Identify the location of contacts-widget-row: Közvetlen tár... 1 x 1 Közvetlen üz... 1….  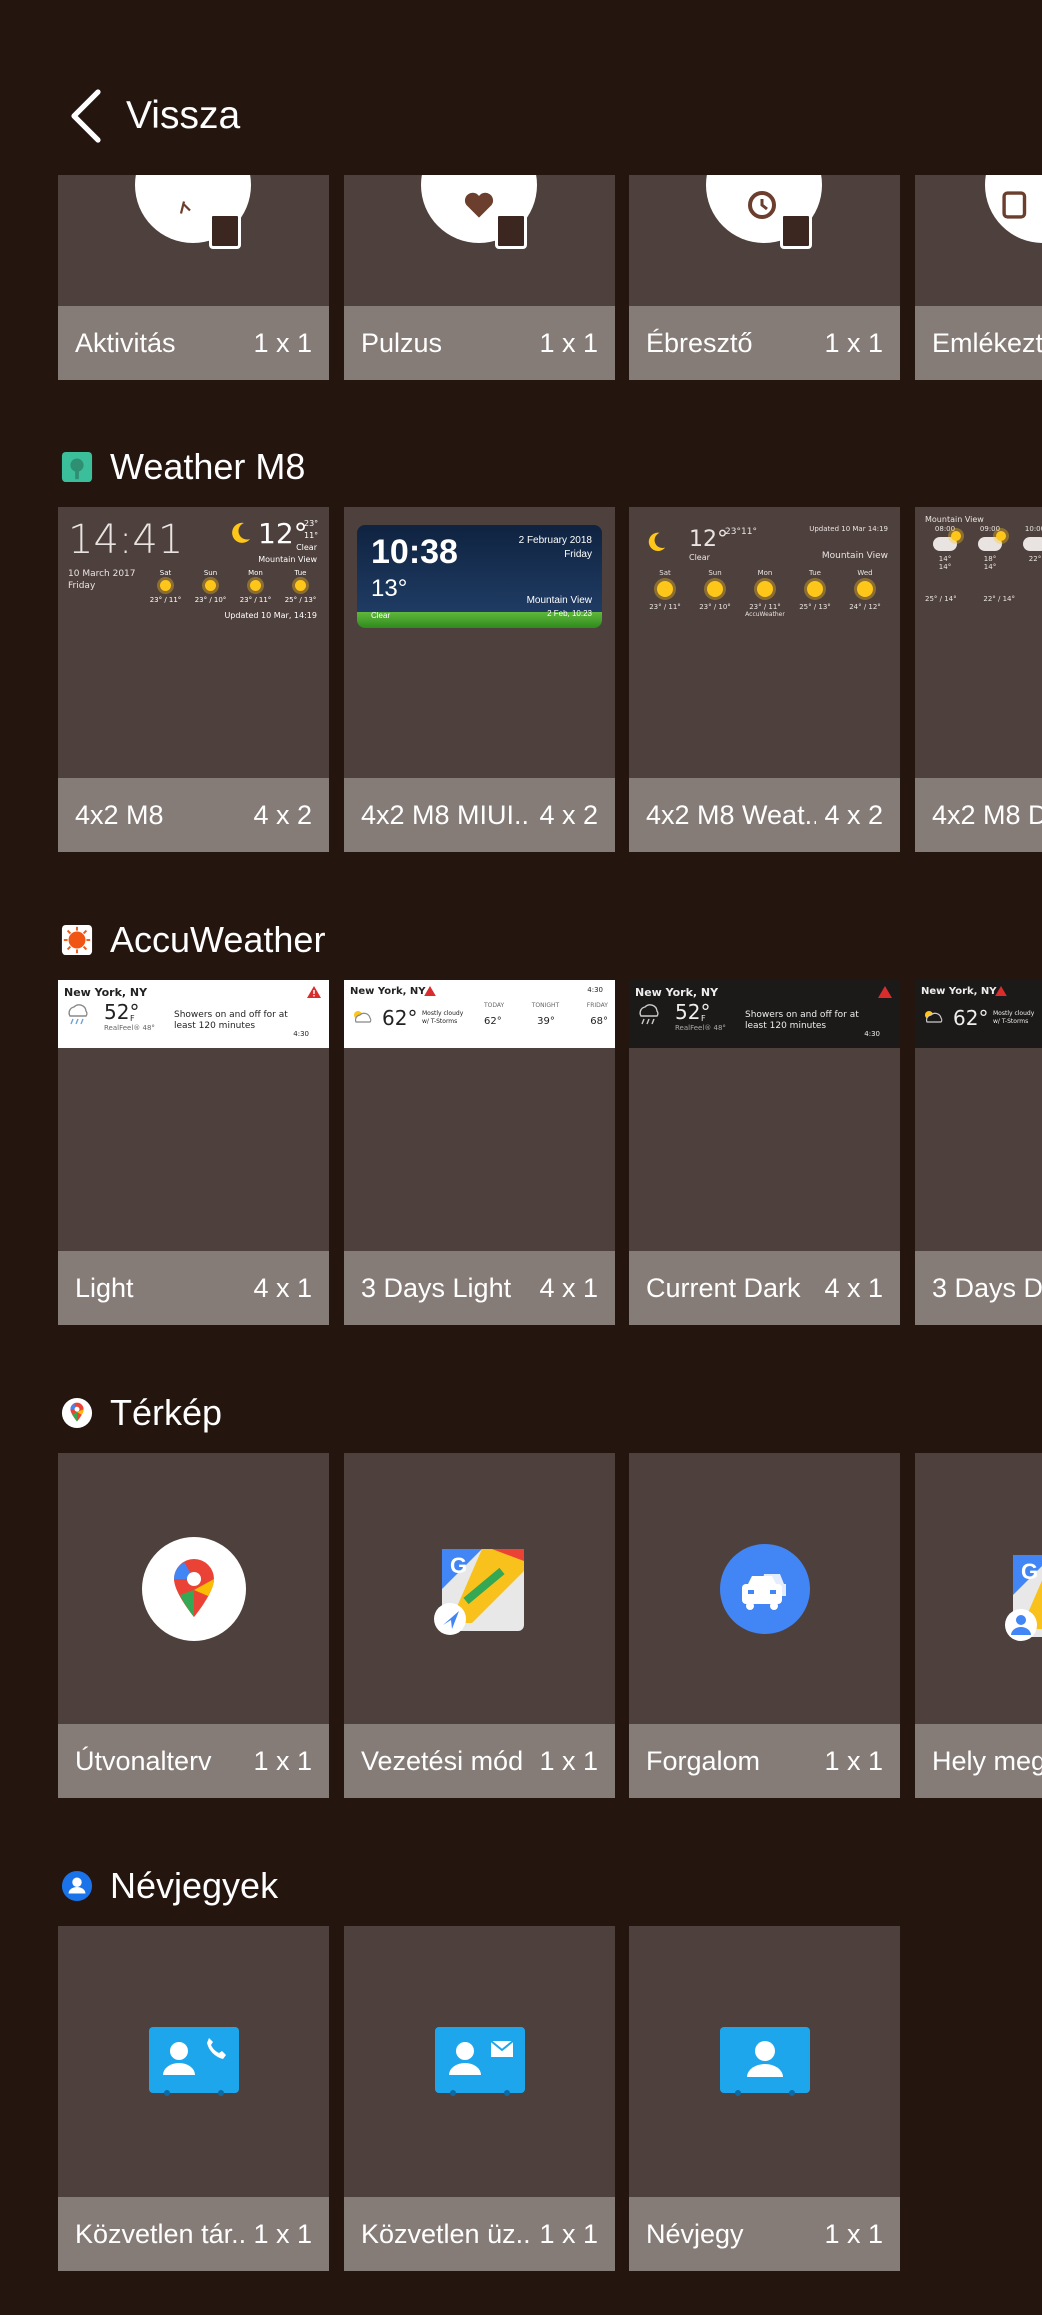
(550, 2098).